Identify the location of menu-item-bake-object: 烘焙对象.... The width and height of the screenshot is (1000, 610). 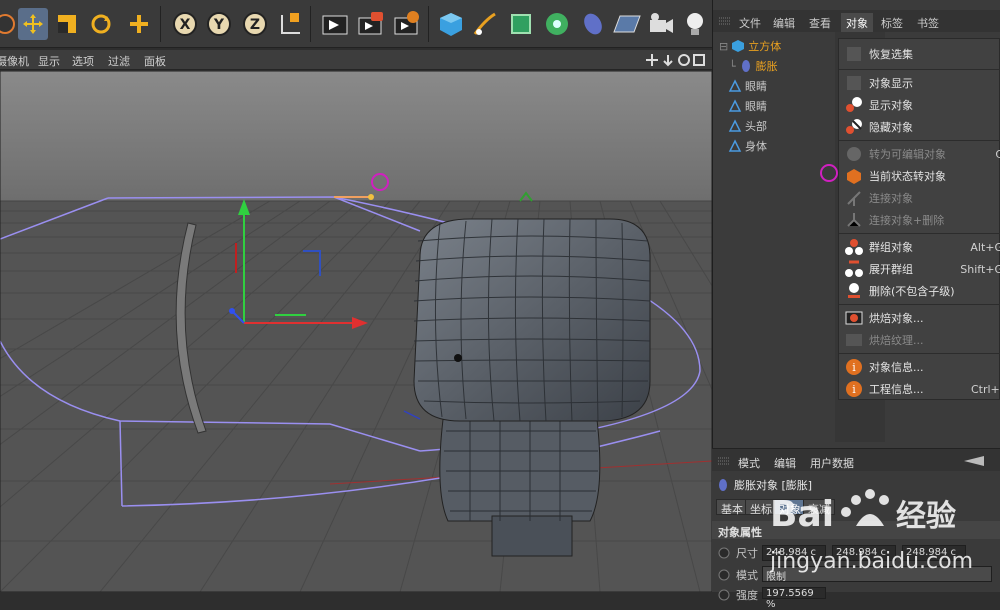
(919, 318).